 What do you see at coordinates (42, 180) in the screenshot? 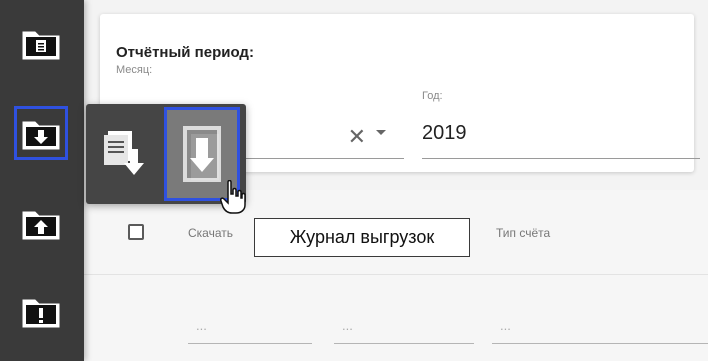
I see `sidebar` at bounding box center [42, 180].